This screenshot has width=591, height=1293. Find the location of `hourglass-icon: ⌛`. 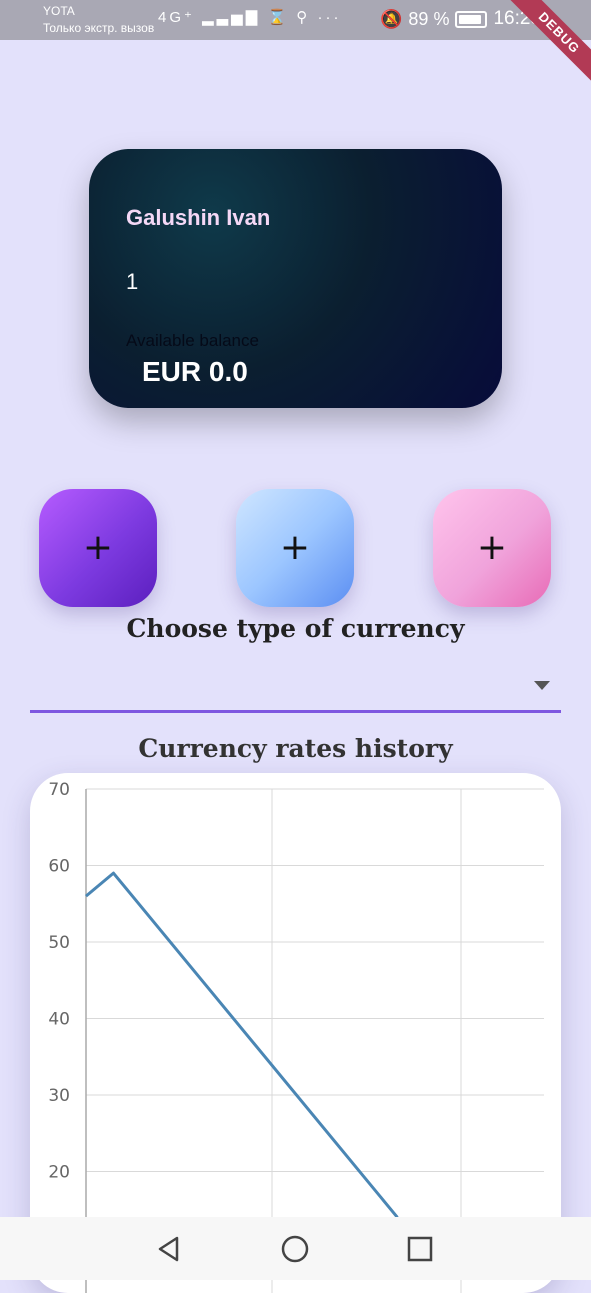

hourglass-icon: ⌛ is located at coordinates (278, 17).